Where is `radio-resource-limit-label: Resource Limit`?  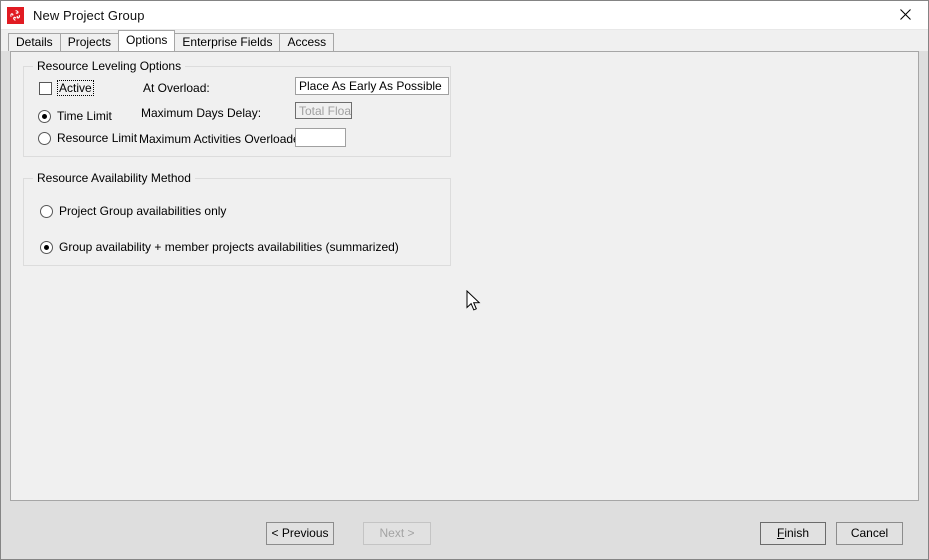 radio-resource-limit-label: Resource Limit is located at coordinates (97, 138).